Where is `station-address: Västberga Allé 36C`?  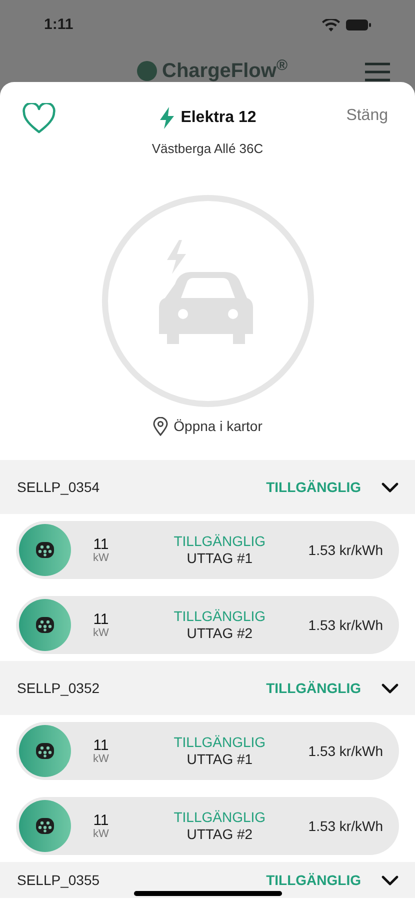 station-address: Västberga Allé 36C is located at coordinates (208, 149).